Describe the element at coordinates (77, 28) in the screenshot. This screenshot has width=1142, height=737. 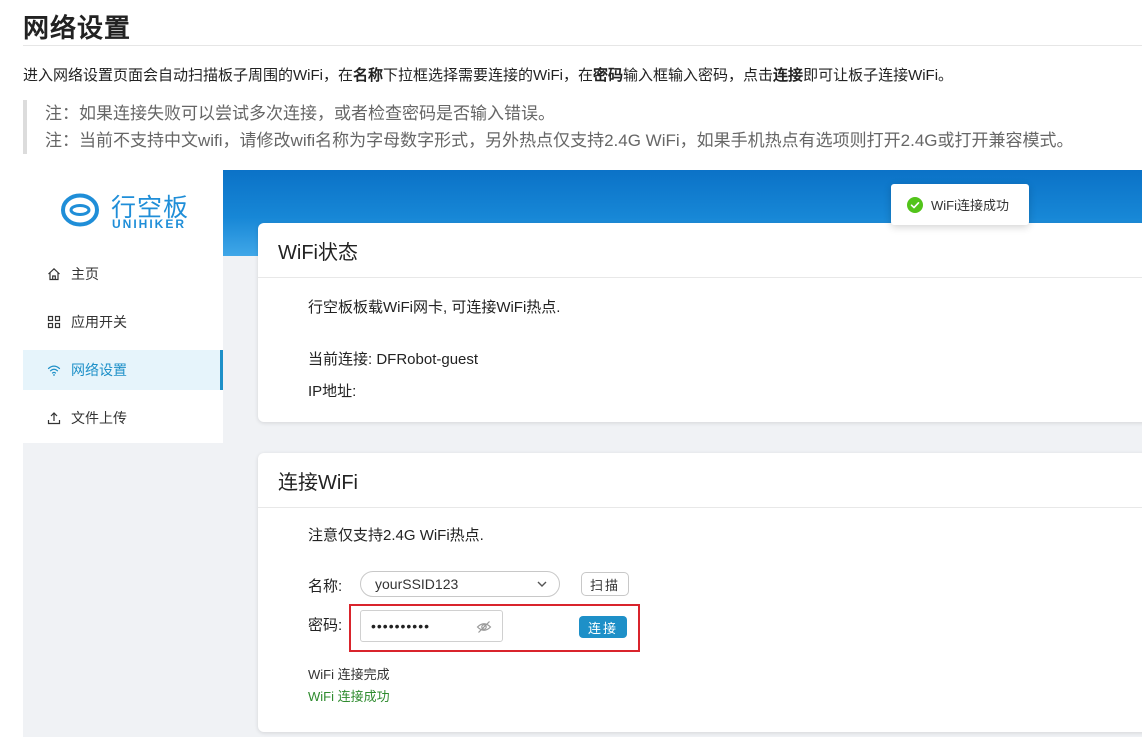
I see `doc-title: 网络设置` at that location.